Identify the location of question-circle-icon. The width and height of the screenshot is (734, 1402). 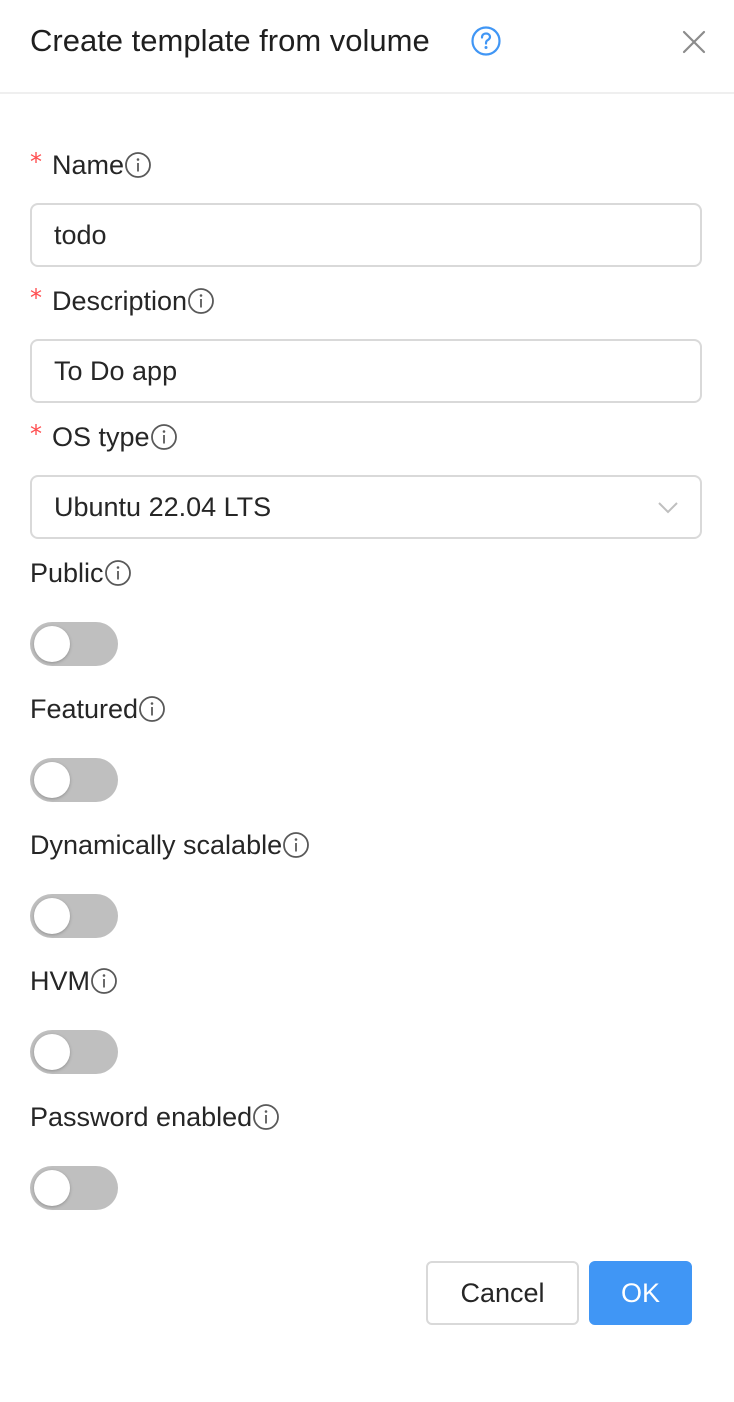
(486, 41).